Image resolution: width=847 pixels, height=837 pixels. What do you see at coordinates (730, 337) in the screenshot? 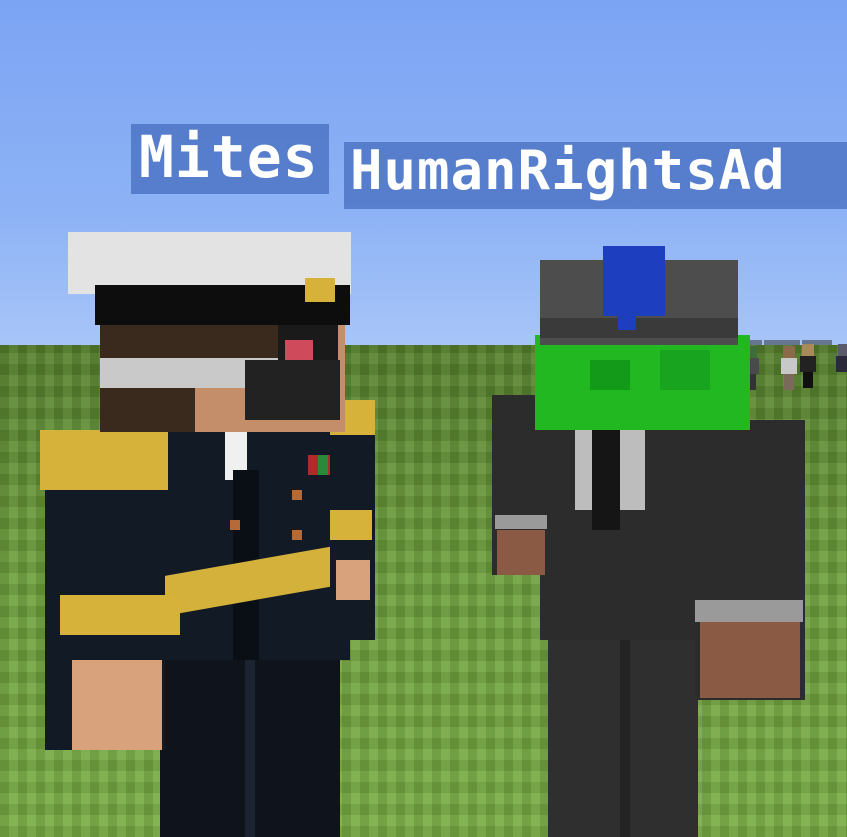
I see `distant-nametags` at bounding box center [730, 337].